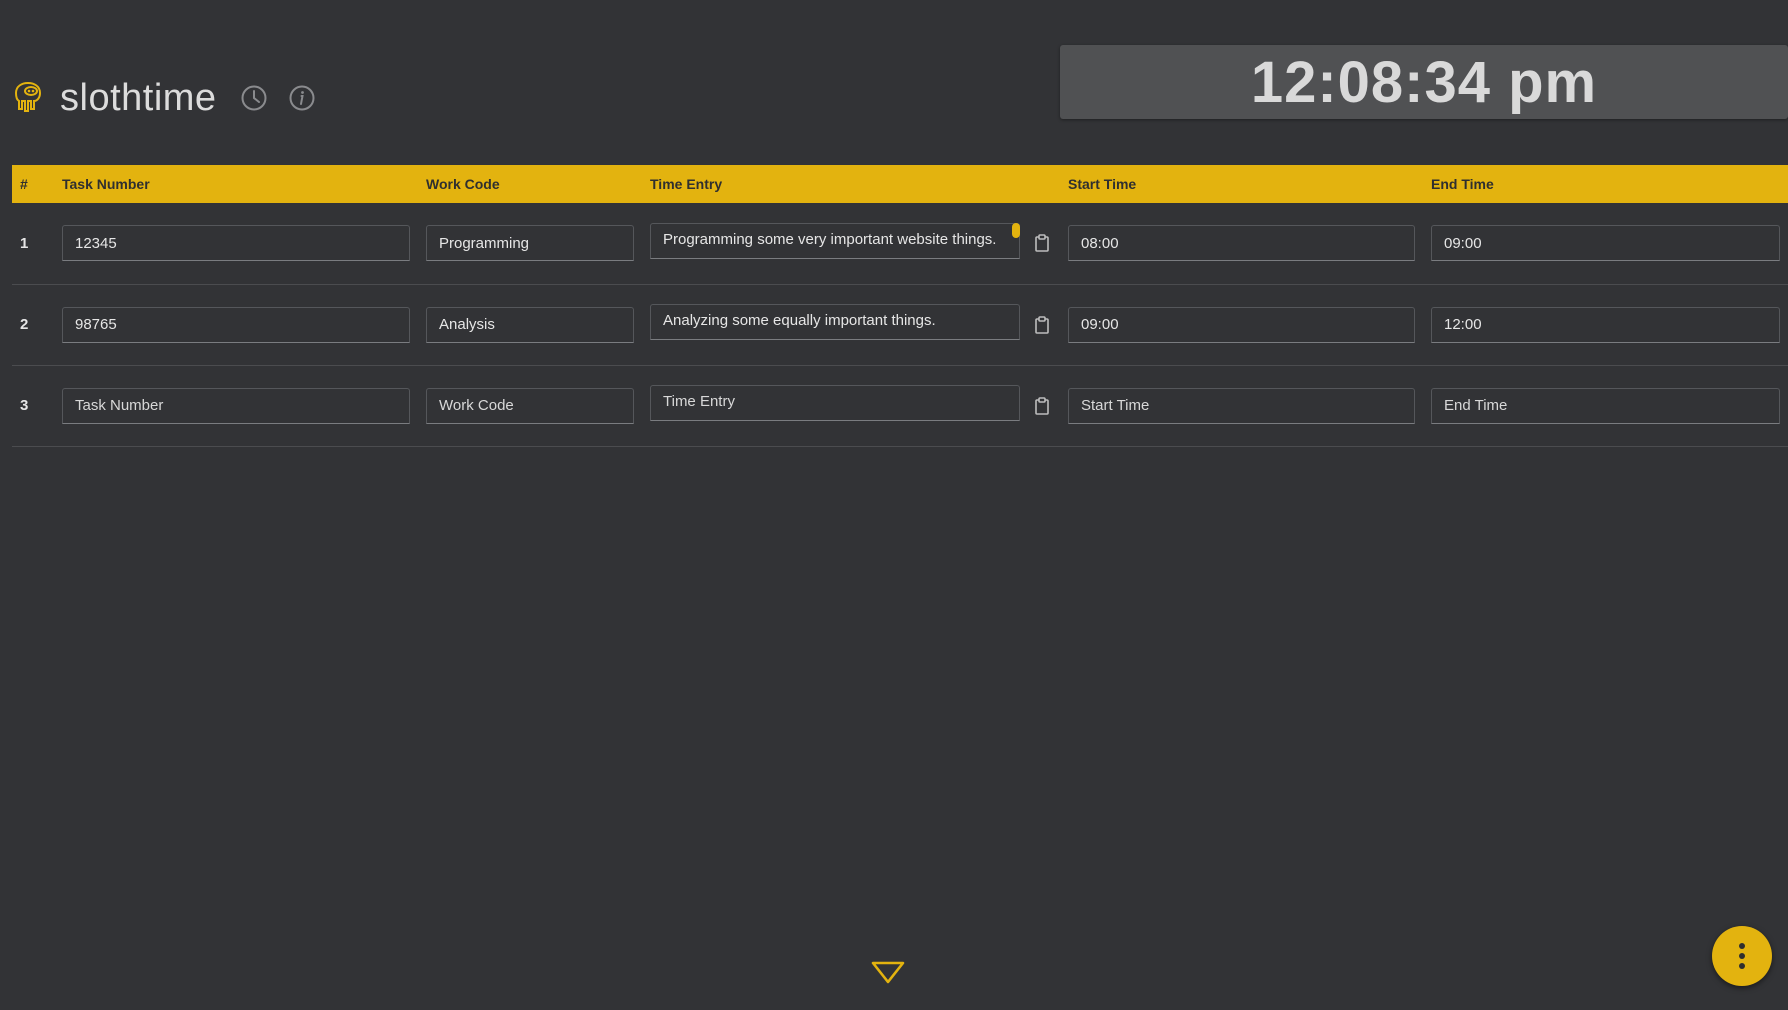 Image resolution: width=1788 pixels, height=1010 pixels. What do you see at coordinates (1016, 230) in the screenshot?
I see `textarea-scrollbar` at bounding box center [1016, 230].